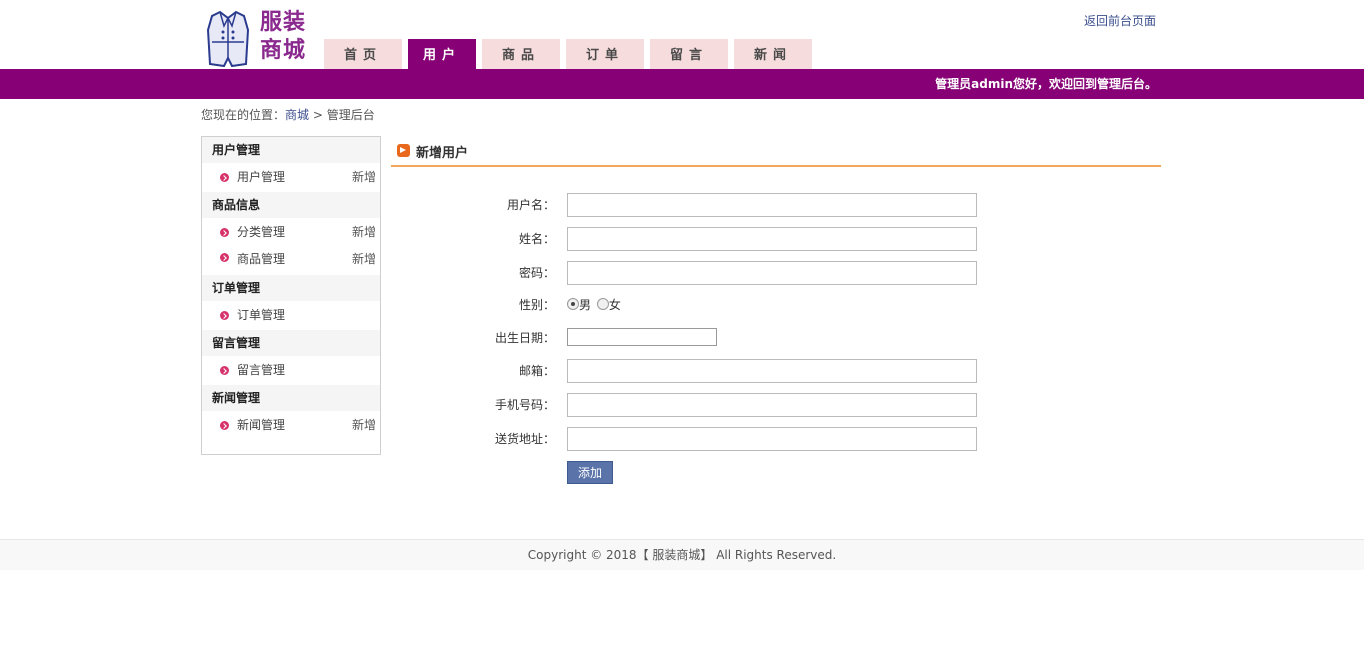 The image size is (1364, 654). Describe the element at coordinates (524, 405) in the screenshot. I see `phone-label: 手机号码：` at that location.